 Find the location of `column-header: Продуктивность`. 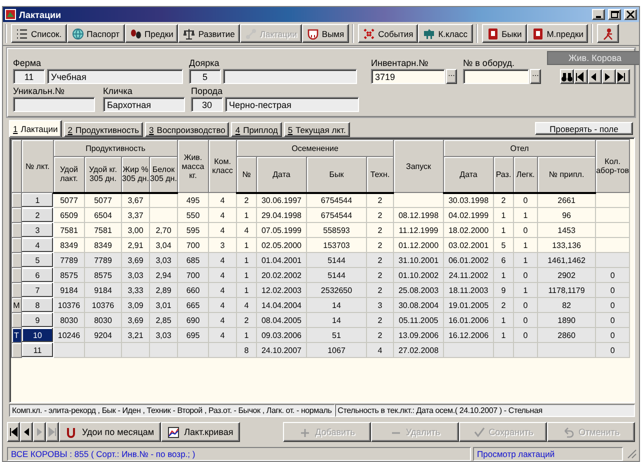

column-header: Продуктивность is located at coordinates (116, 148).